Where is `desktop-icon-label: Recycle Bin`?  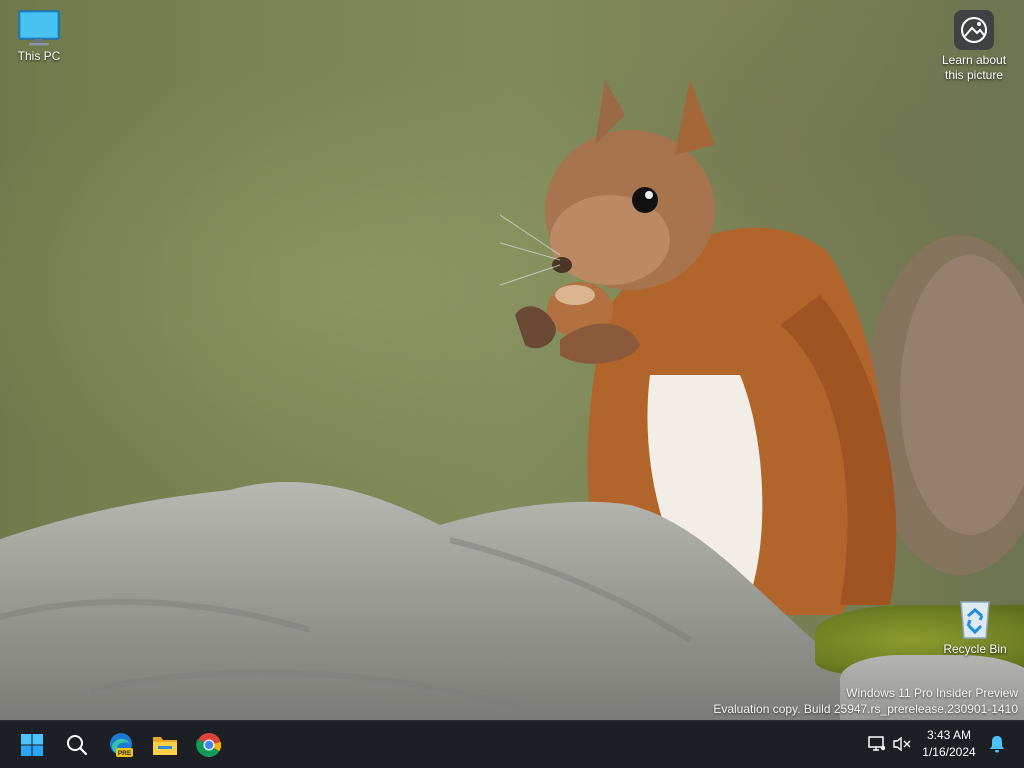
desktop-icon-label: Recycle Bin is located at coordinates (975, 649).